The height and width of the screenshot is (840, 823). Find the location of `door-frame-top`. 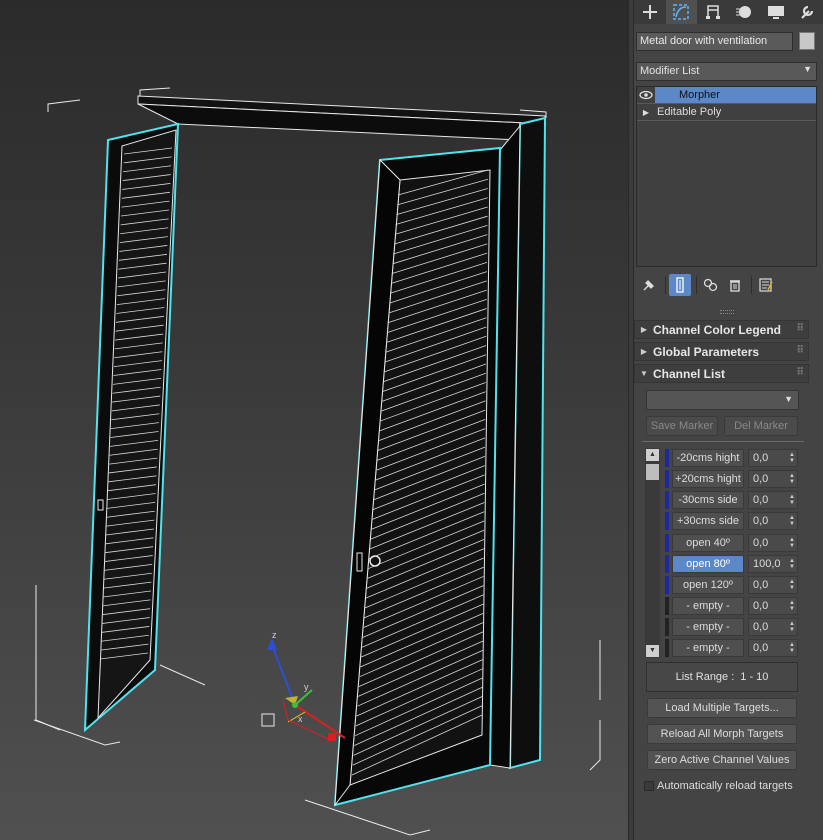

door-frame-top is located at coordinates (342, 118).